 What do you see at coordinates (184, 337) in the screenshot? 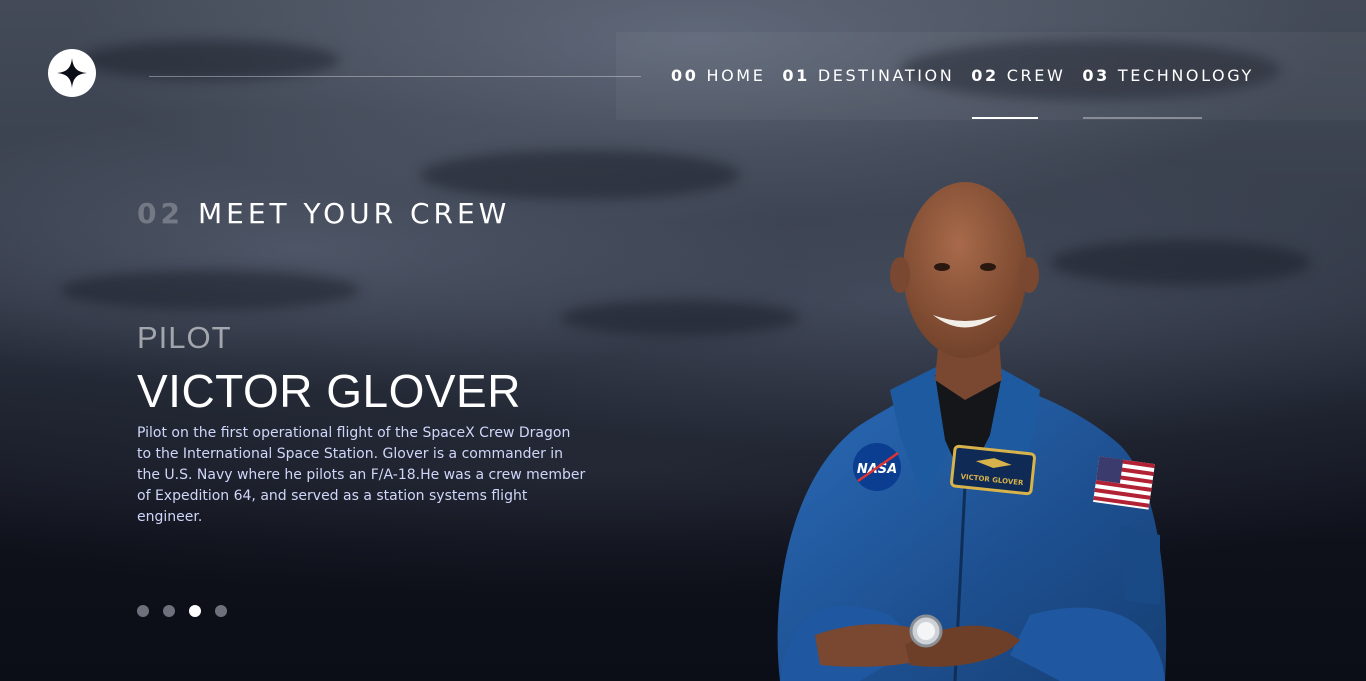
I see `crew-role: PILOT` at bounding box center [184, 337].